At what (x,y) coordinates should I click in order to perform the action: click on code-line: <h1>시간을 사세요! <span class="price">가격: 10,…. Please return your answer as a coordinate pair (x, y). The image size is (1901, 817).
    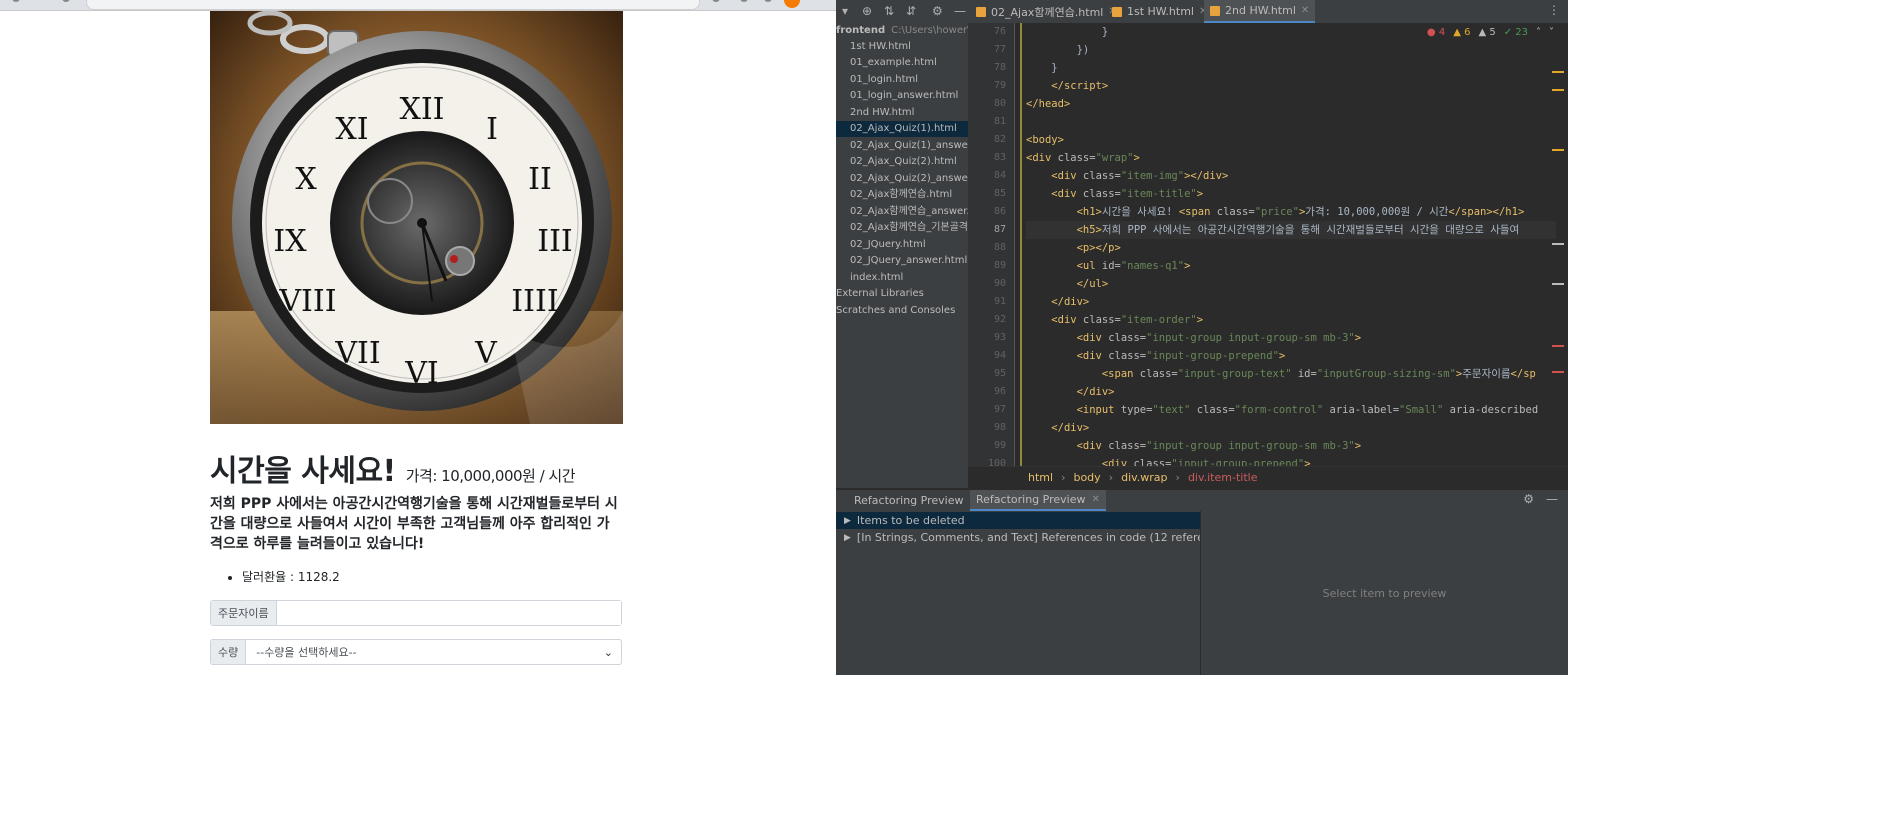
    Looking at the image, I should click on (1300, 212).